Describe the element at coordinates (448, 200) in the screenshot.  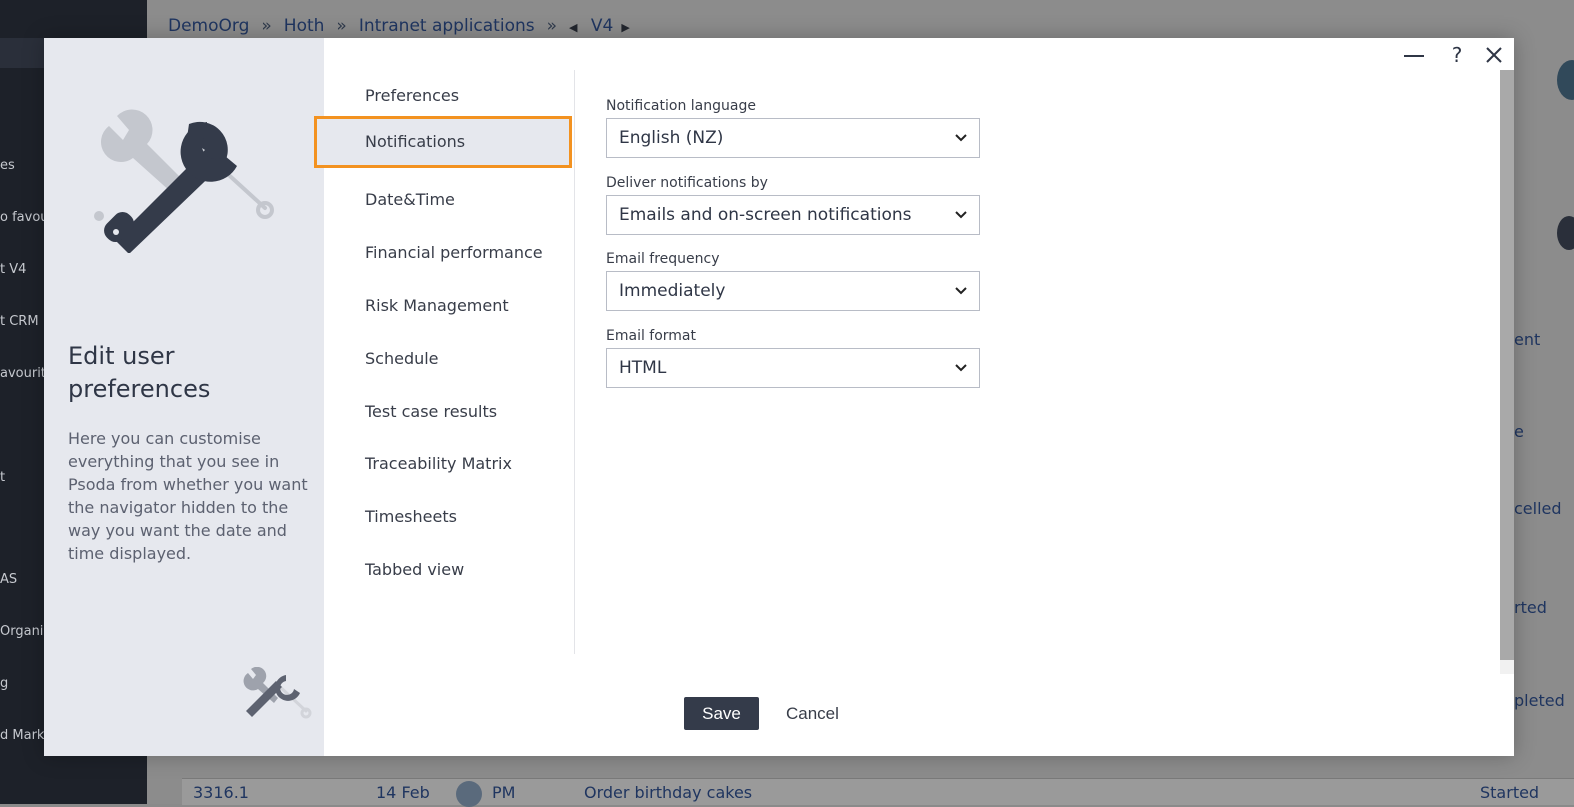
I see `nav-item-date-time: Date&Time` at that location.